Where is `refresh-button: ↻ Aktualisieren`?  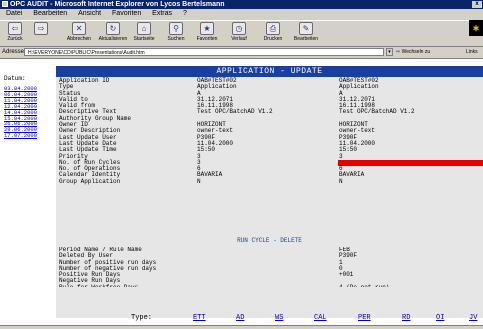 refresh-button: ↻ Aktualisieren is located at coordinates (113, 32).